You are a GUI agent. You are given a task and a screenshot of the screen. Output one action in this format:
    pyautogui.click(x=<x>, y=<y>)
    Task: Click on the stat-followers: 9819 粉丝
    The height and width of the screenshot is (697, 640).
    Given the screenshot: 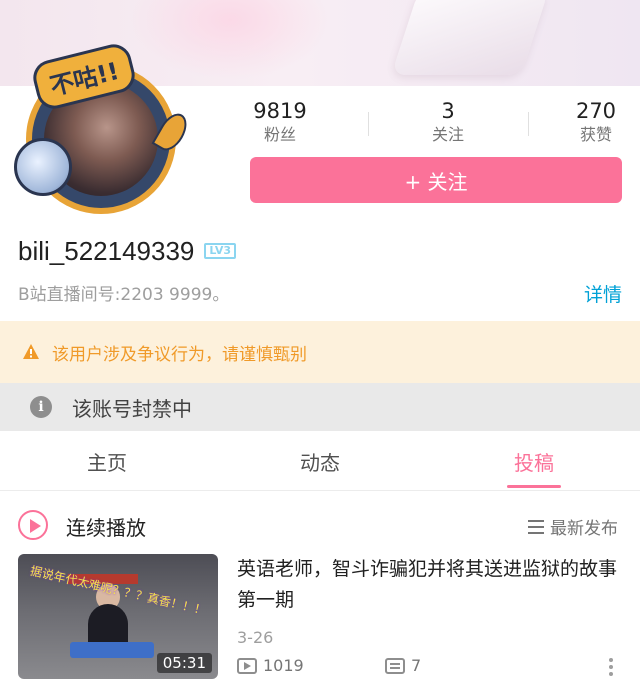 What is the action you would take?
    pyautogui.click(x=280, y=122)
    